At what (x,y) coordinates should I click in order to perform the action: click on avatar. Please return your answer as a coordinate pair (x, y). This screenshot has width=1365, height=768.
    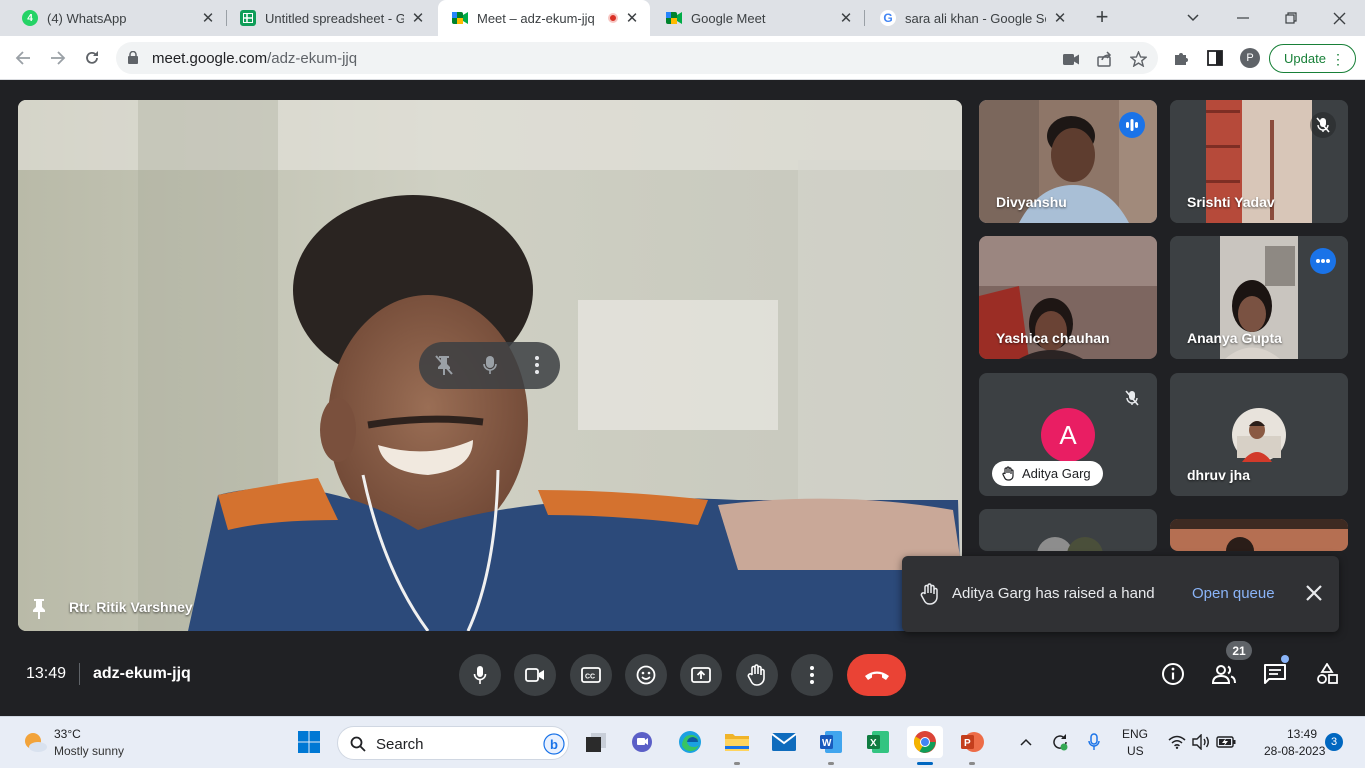
    Looking at the image, I should click on (1259, 435).